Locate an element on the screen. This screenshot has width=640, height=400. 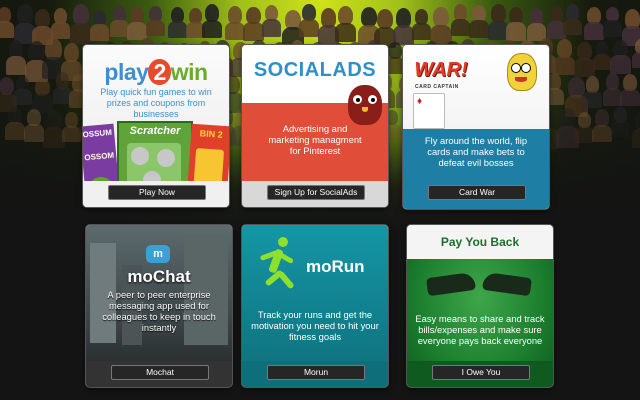
captain-character-icon is located at coordinates (521, 79).